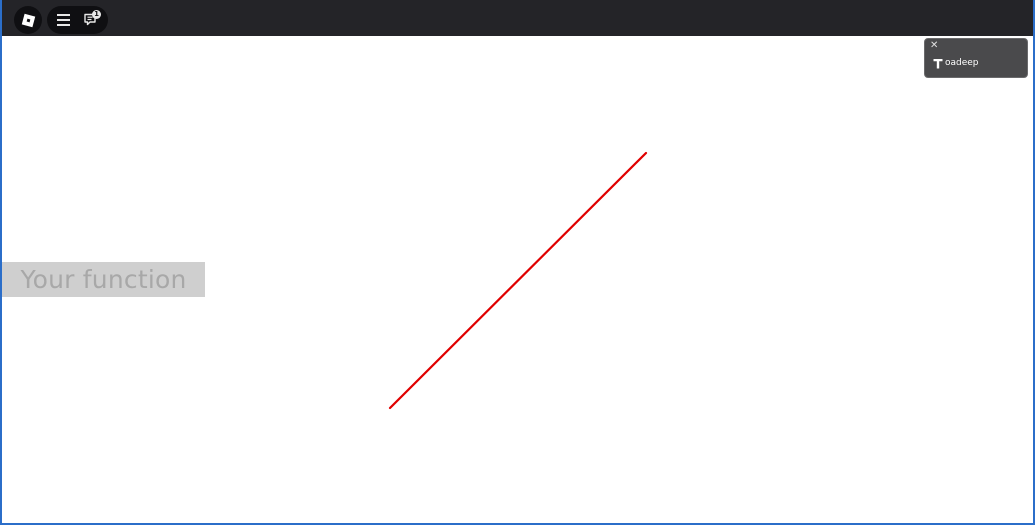  Describe the element at coordinates (77, 20) in the screenshot. I see `topbar-controls: 1` at that location.